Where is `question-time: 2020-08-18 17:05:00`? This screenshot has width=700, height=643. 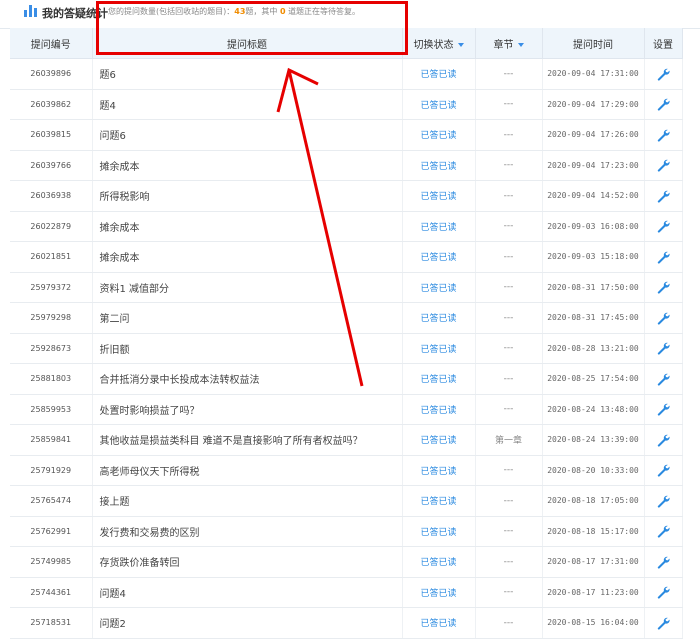 question-time: 2020-08-18 17:05:00 is located at coordinates (593, 501).